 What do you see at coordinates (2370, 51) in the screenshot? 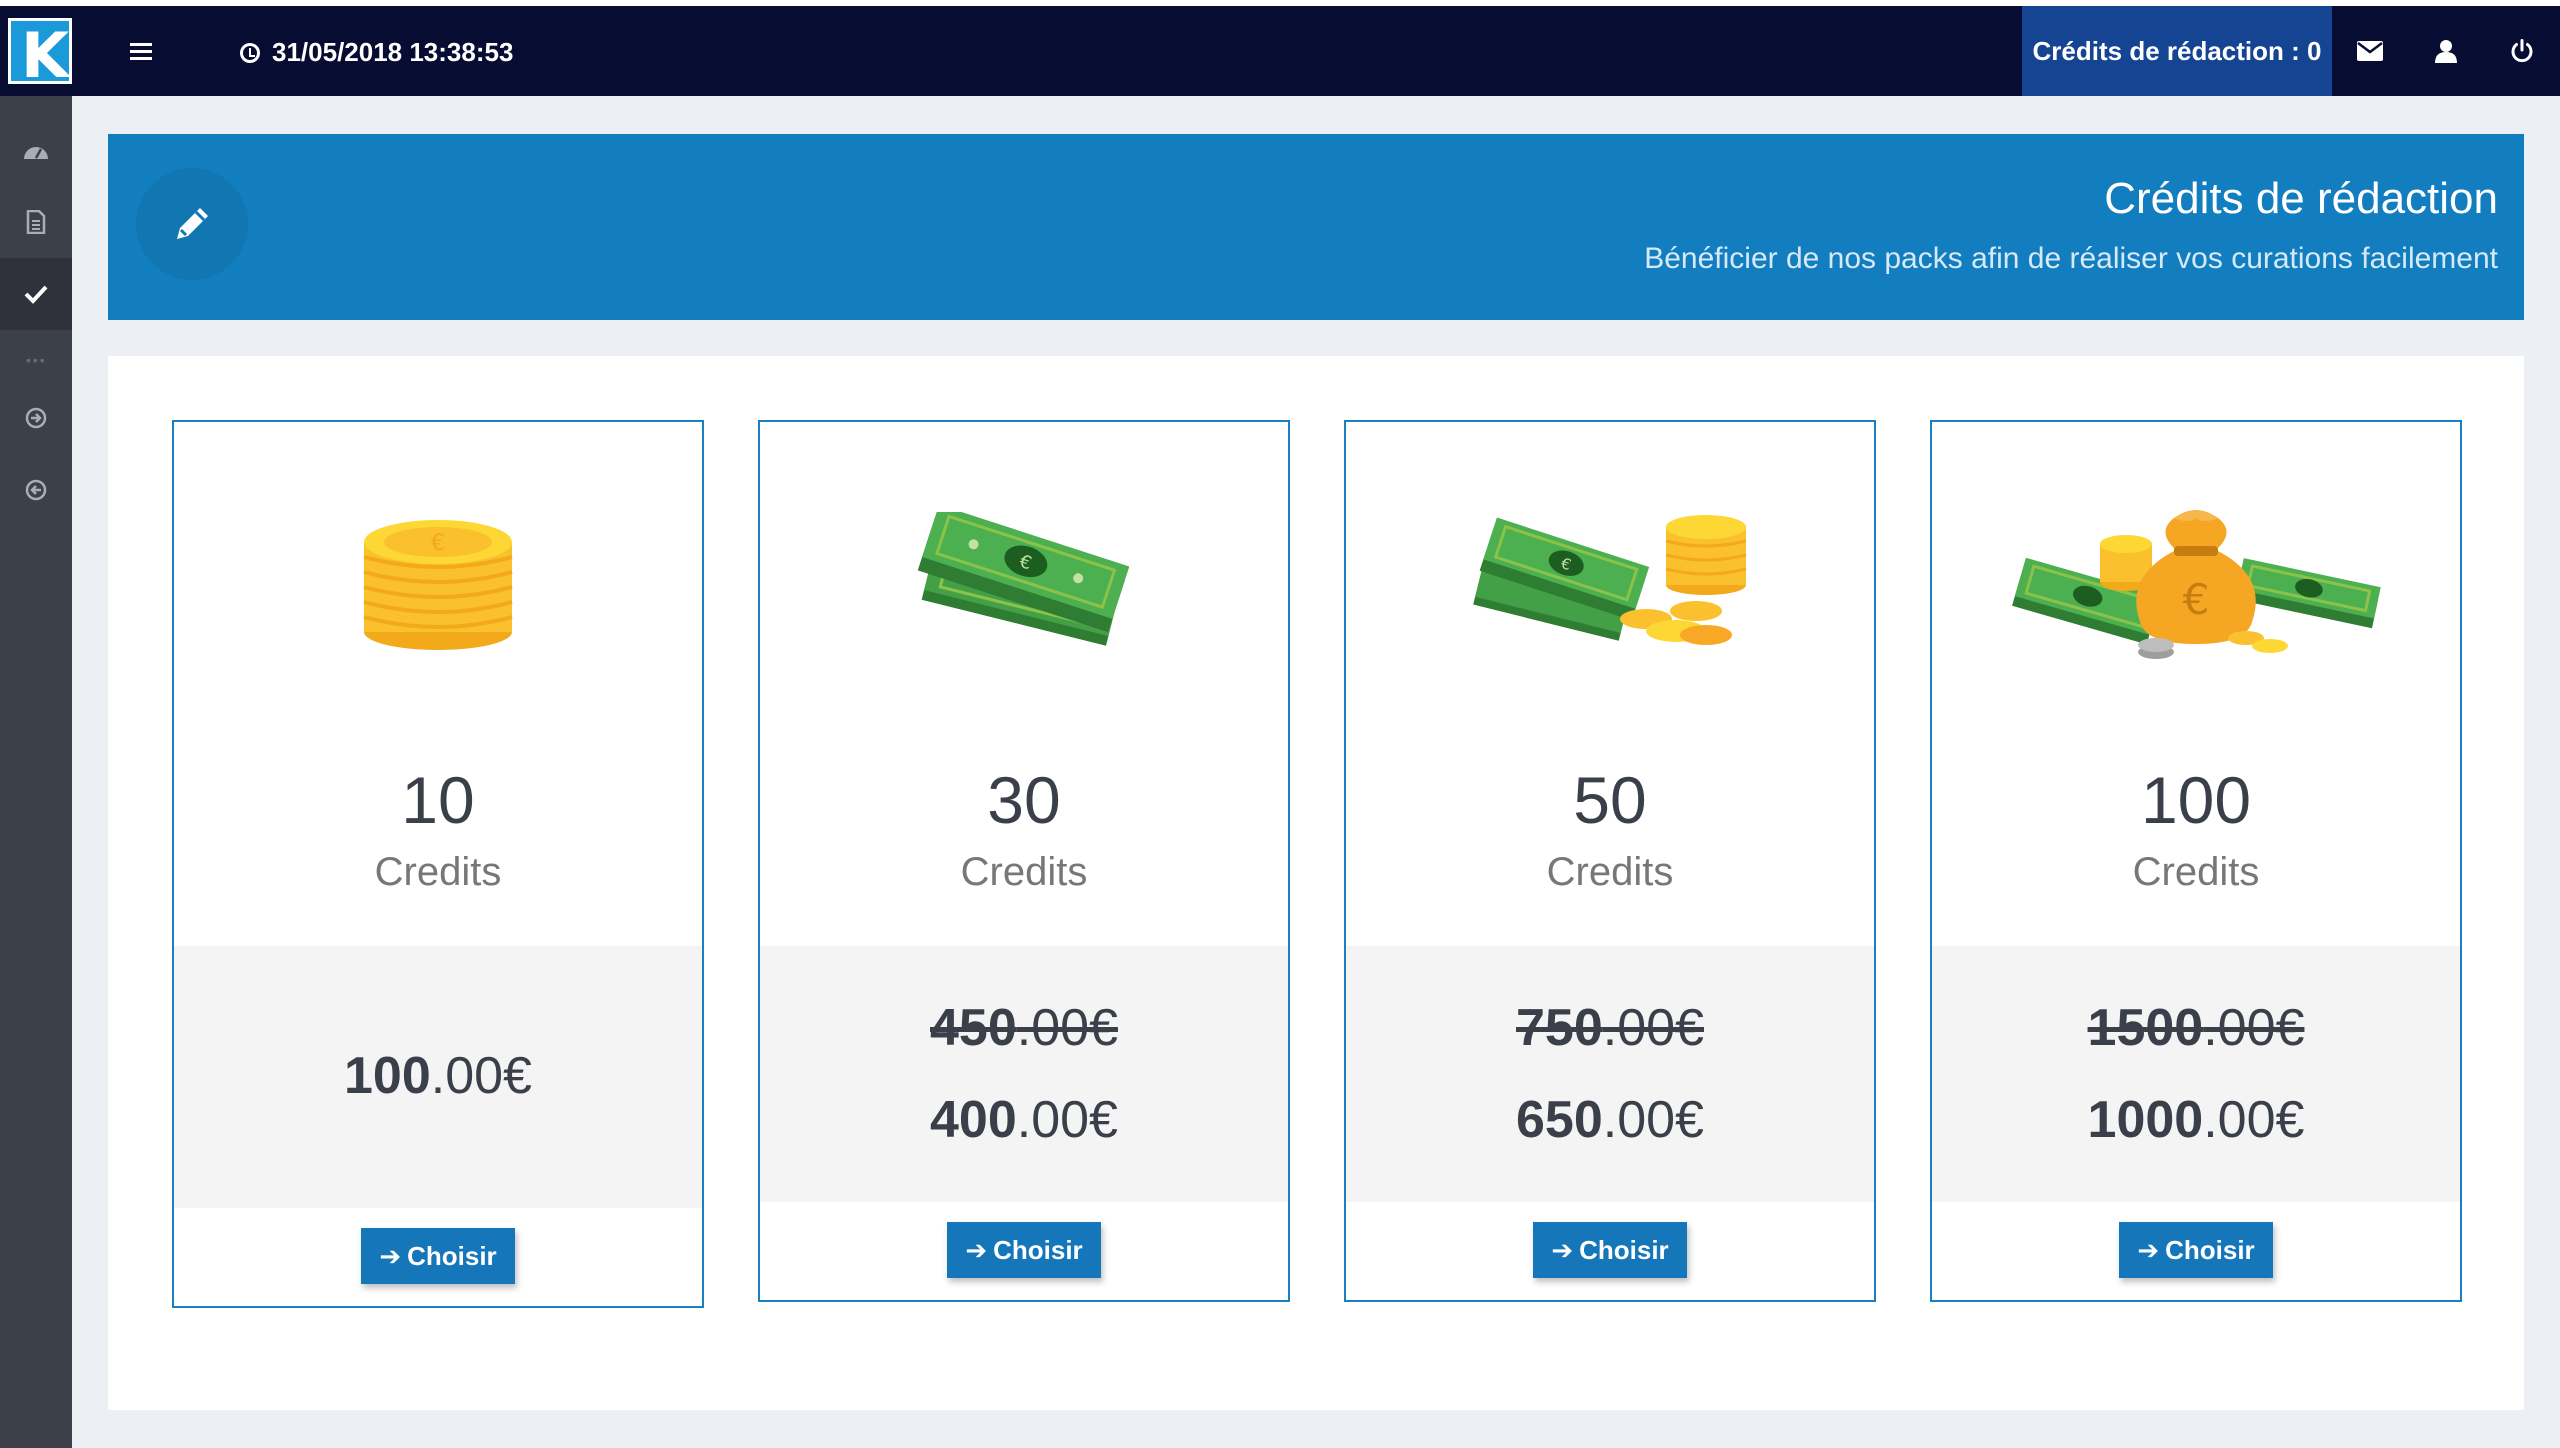
I see `mail-icon` at bounding box center [2370, 51].